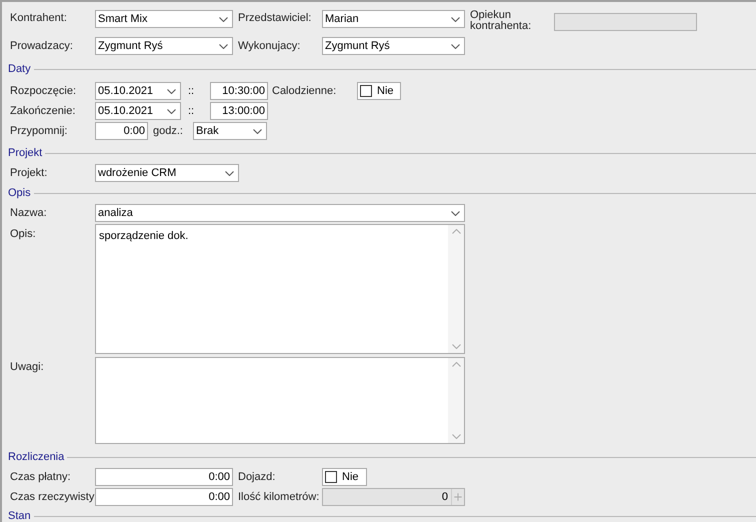  What do you see at coordinates (19, 69) in the screenshot?
I see `section-title: Daty` at bounding box center [19, 69].